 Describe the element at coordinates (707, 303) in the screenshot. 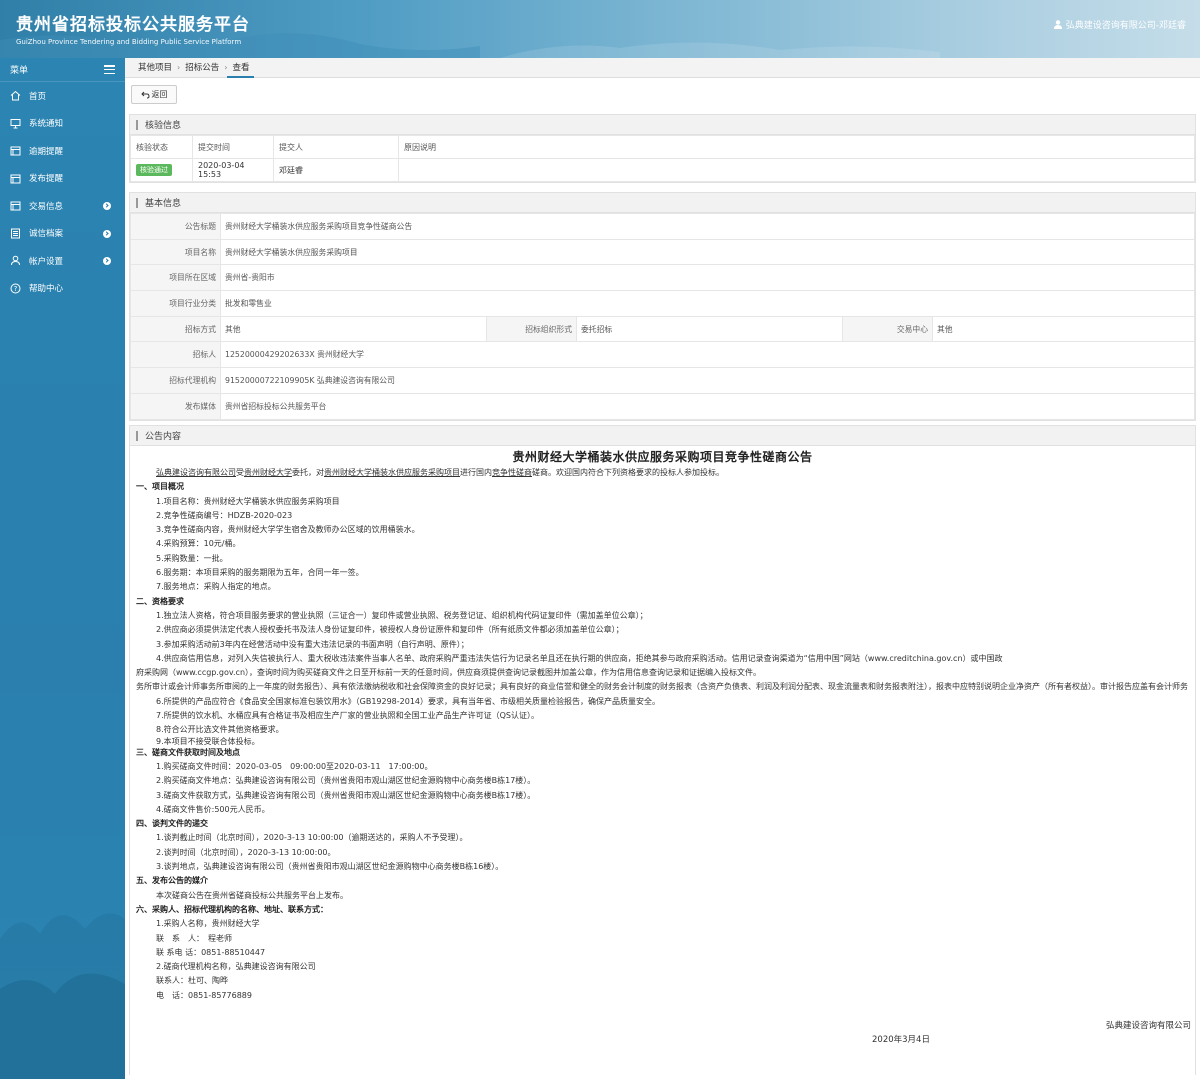

I see `industry-value: 批发和零售业` at that location.